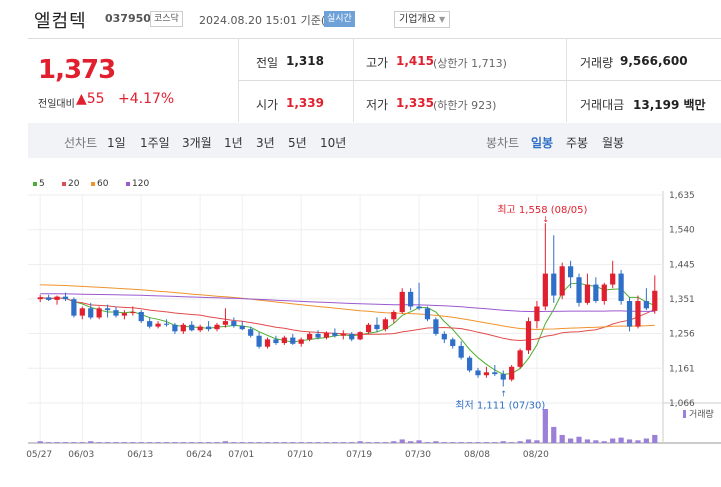 This screenshot has height=487, width=721. What do you see at coordinates (333, 142) in the screenshot?
I see `tab-10year: 10년` at bounding box center [333, 142].